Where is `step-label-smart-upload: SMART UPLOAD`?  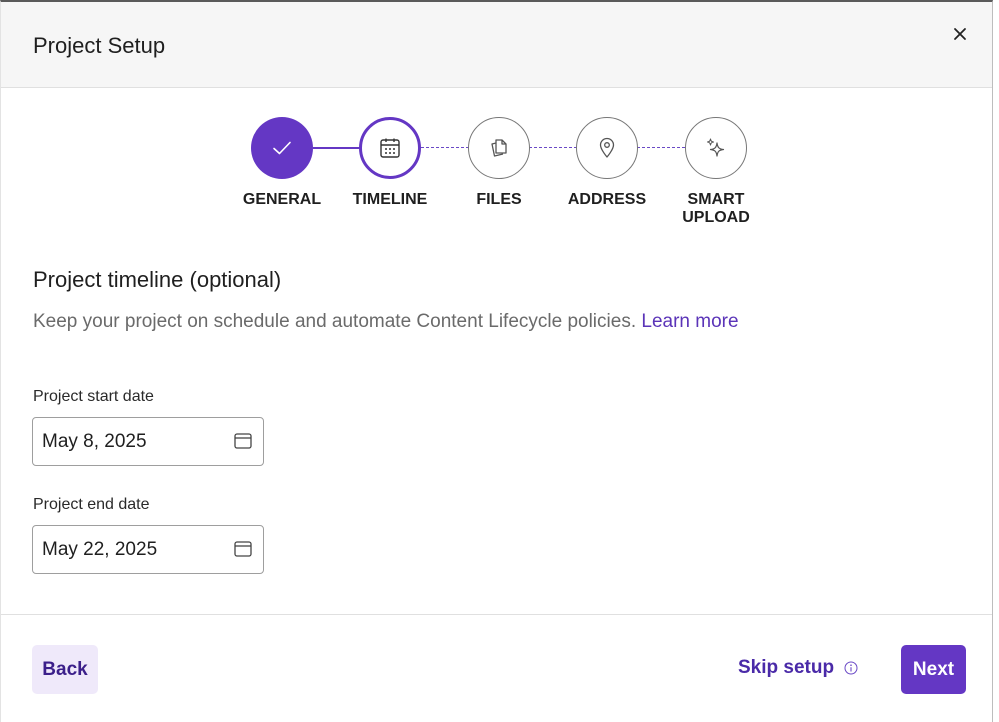 step-label-smart-upload: SMART UPLOAD is located at coordinates (716, 208).